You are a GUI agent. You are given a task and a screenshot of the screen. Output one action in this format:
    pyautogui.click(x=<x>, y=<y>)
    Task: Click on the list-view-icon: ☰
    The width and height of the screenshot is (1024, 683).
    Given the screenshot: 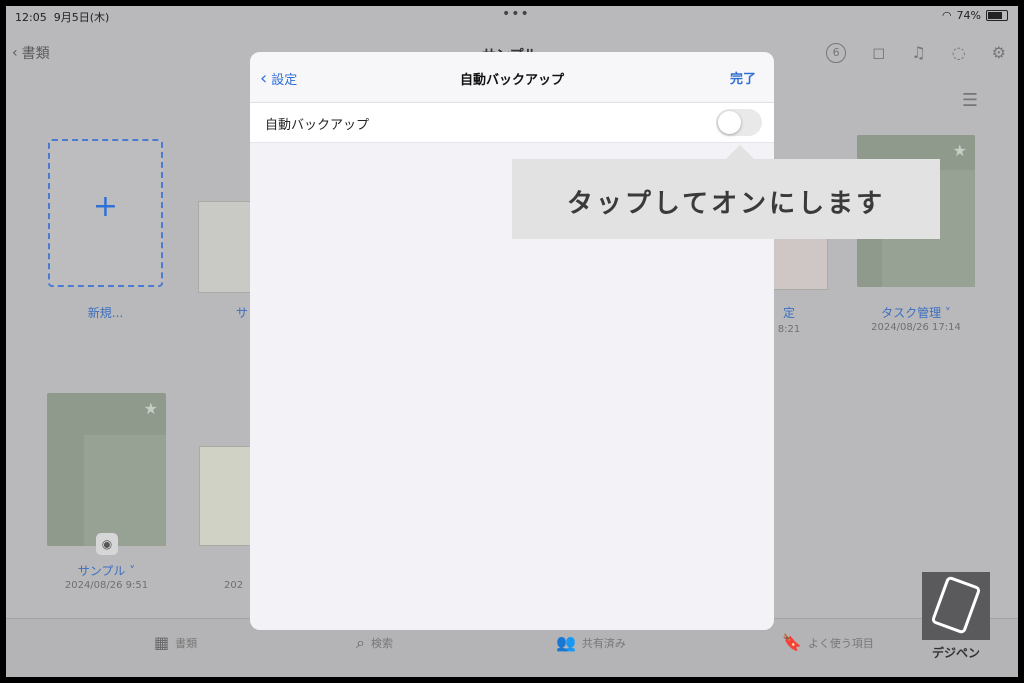 What is the action you would take?
    pyautogui.click(x=970, y=100)
    